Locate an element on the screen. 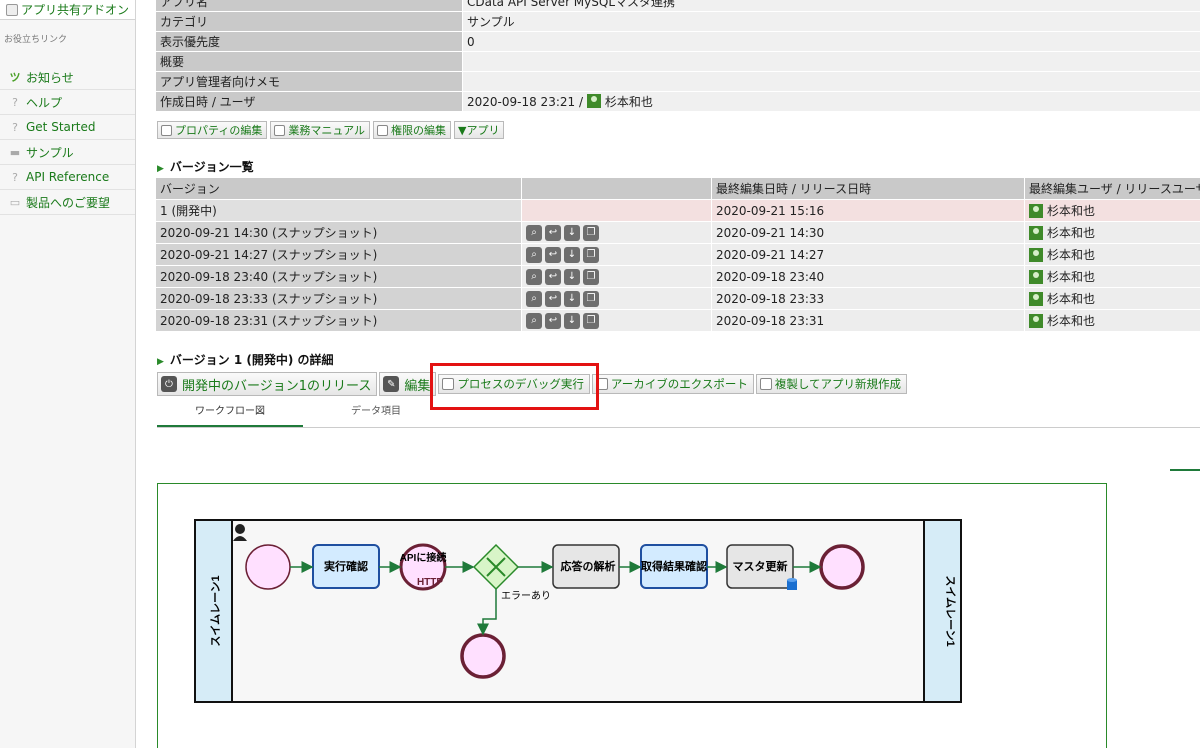 The width and height of the screenshot is (1200, 748). button-label: 権限の編集 is located at coordinates (419, 130).